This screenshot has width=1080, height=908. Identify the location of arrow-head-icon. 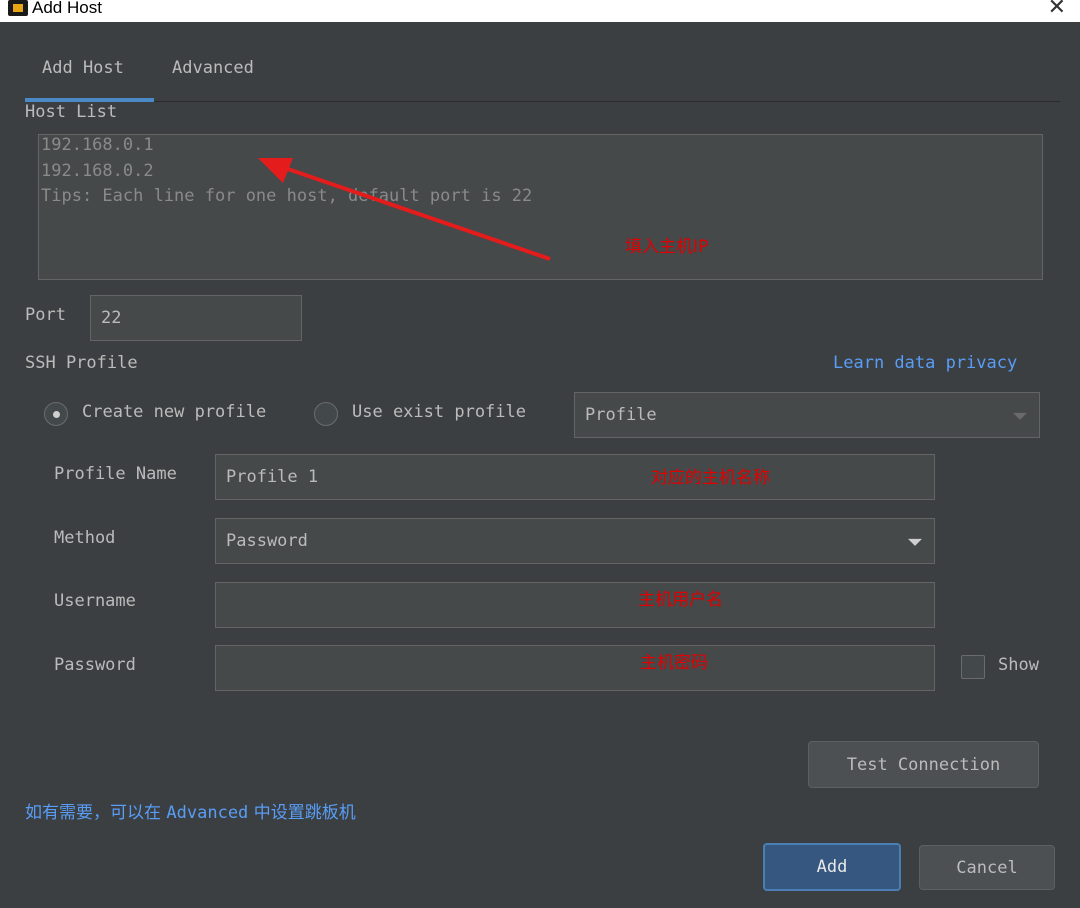
(275, 170).